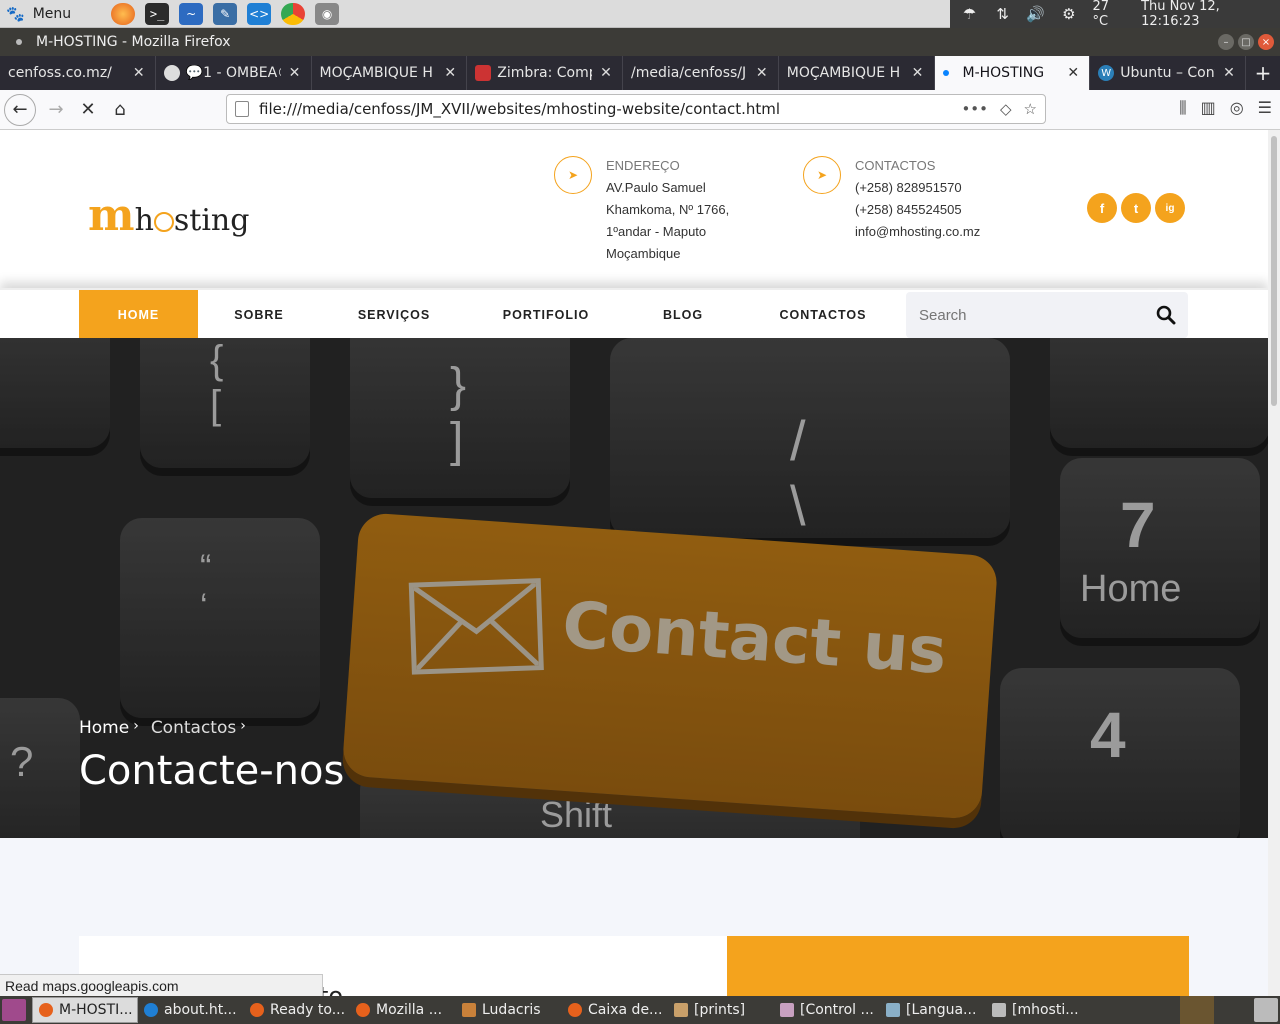  I want to click on os-menu-label: Menu, so click(52, 13).